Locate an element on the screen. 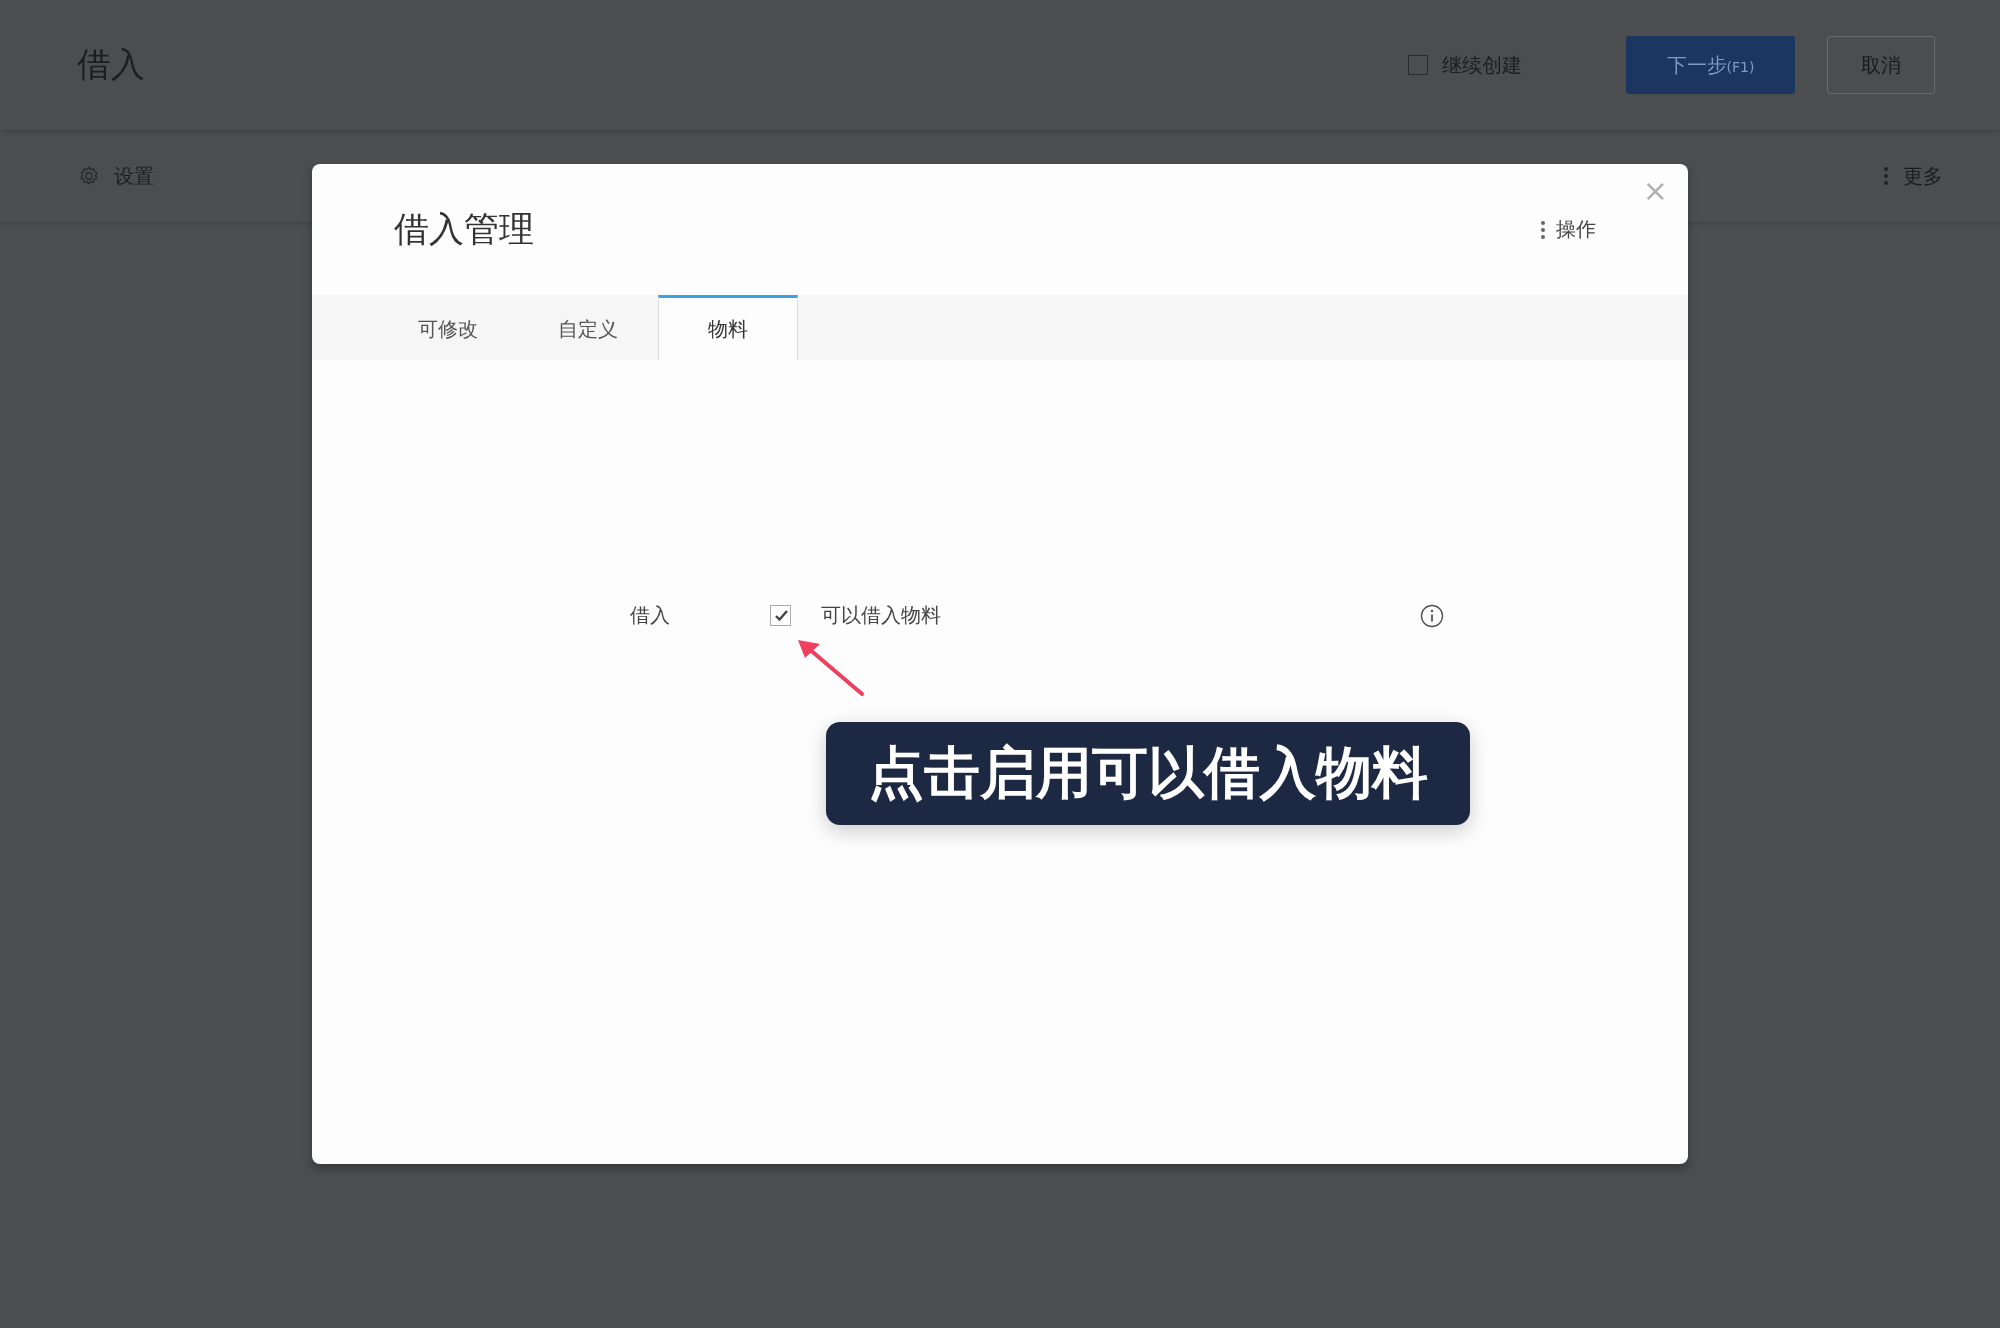 This screenshot has width=2000, height=1328. callout: 点击启用可以借入物料 is located at coordinates (1148, 773).